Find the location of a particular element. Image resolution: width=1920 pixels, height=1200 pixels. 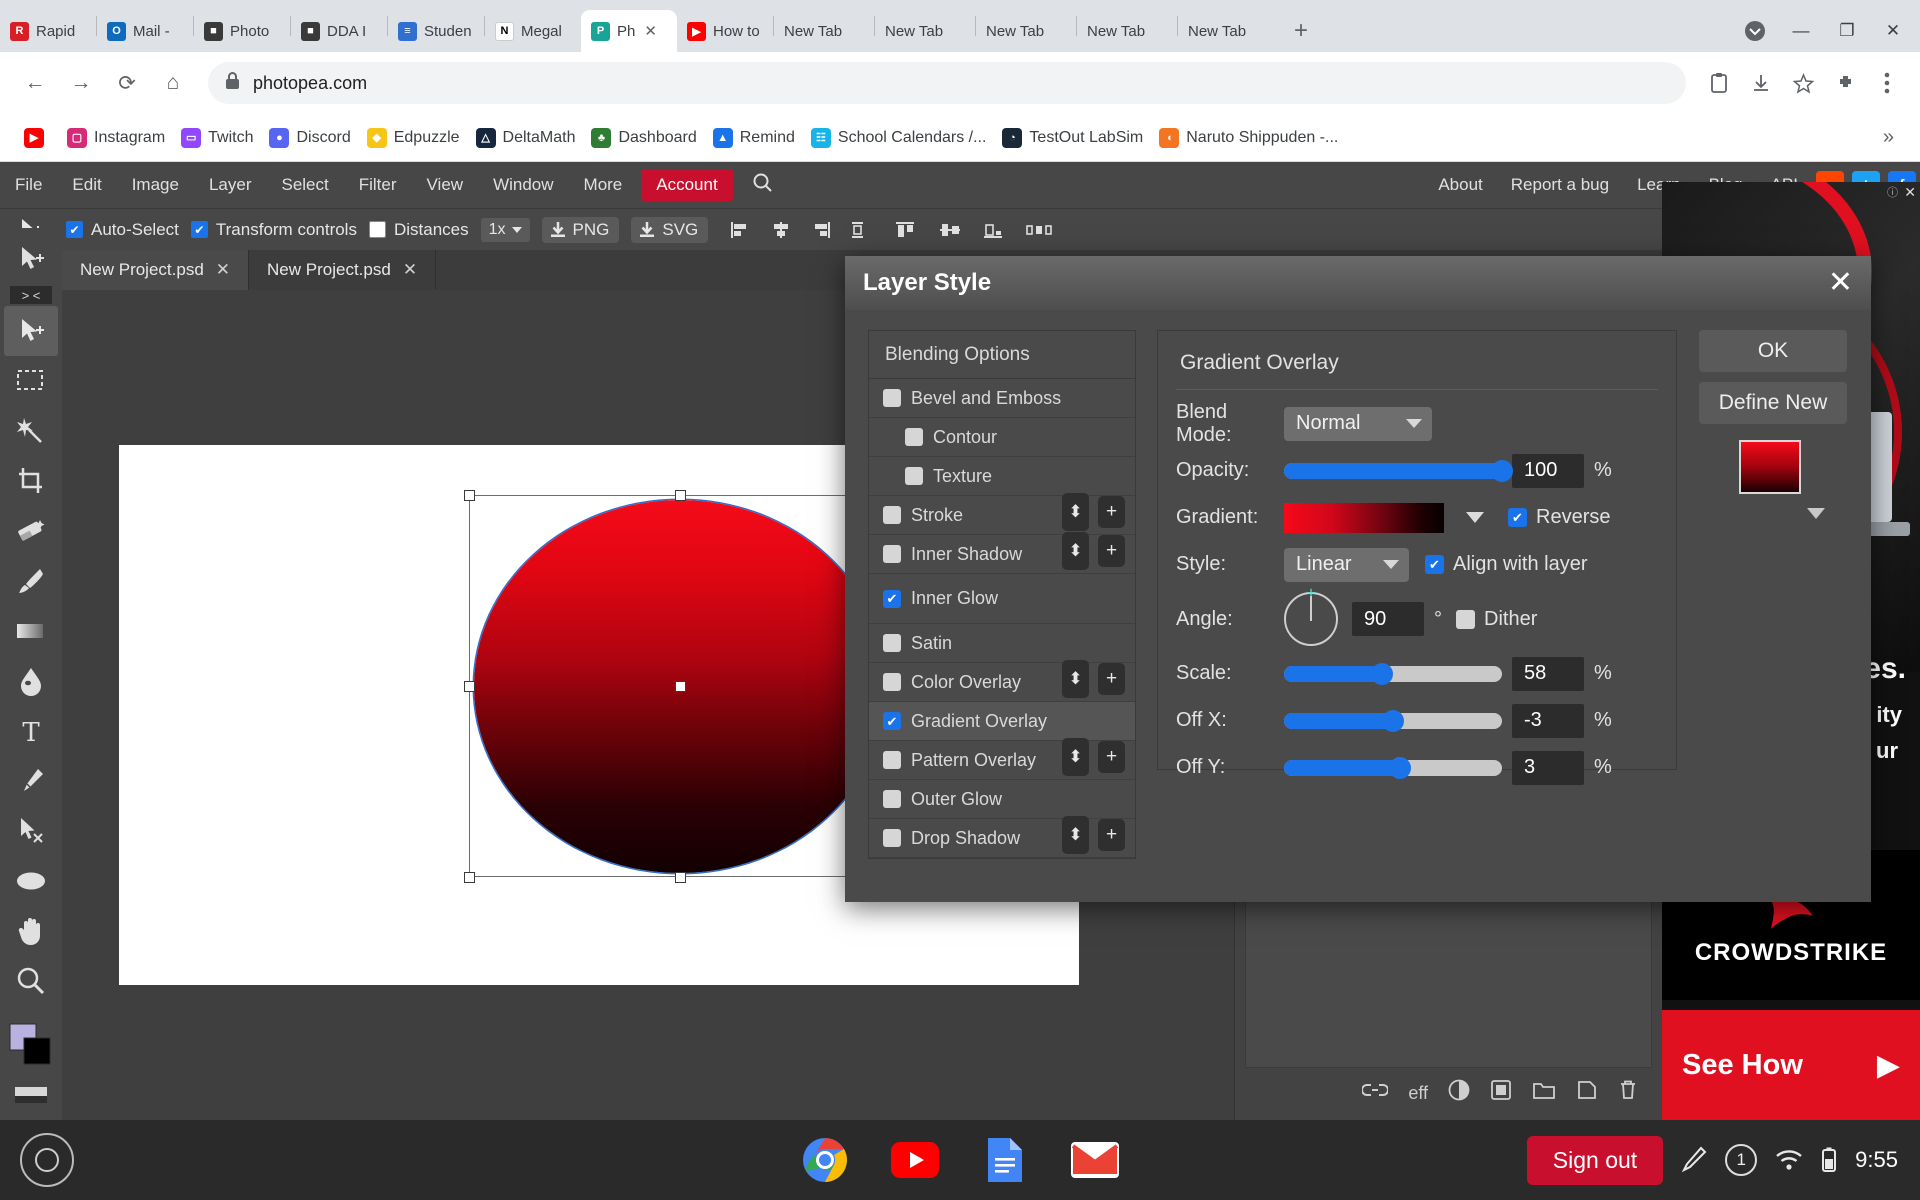

effect-row-inner-glow: Inner Glow is located at coordinates (1002, 599).